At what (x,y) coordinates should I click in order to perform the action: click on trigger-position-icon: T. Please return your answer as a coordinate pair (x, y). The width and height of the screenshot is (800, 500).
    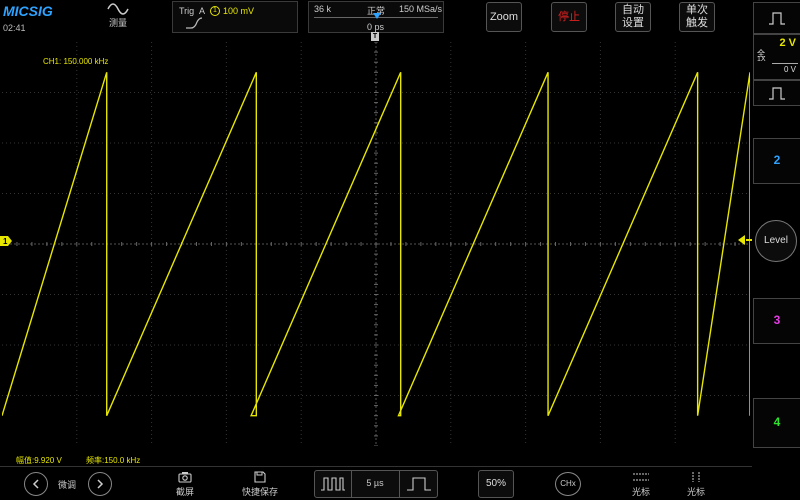
    Looking at the image, I should click on (375, 36).